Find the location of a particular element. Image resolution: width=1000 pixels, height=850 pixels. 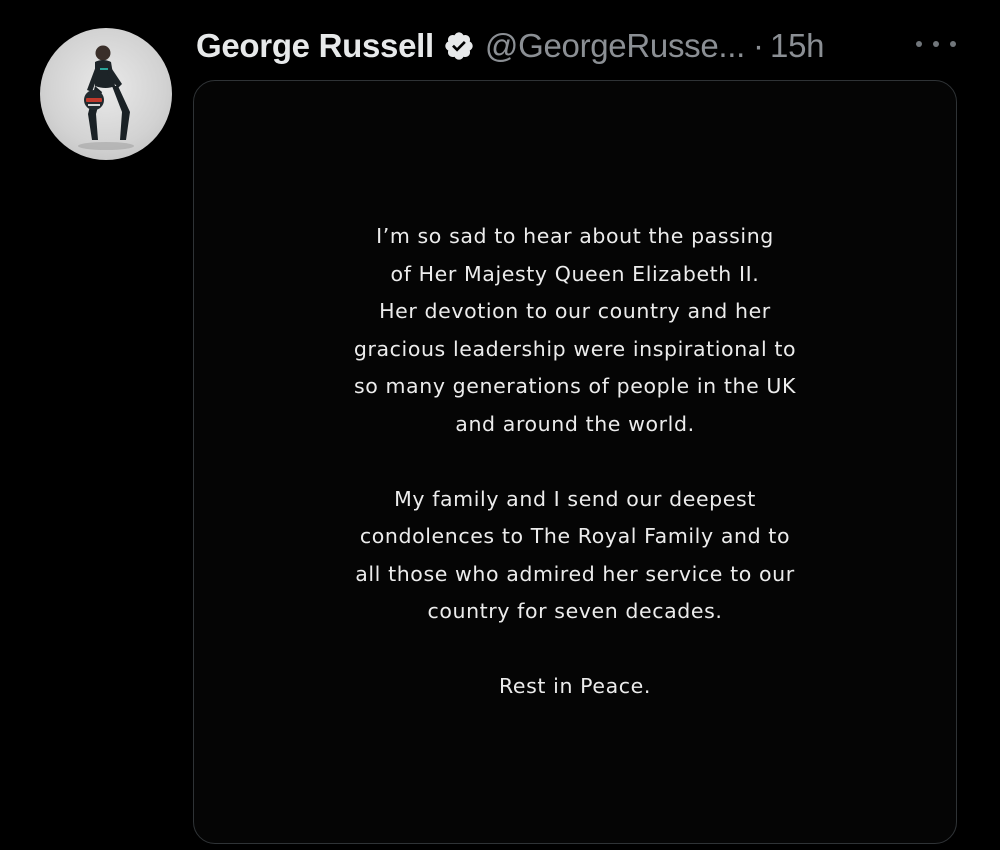

statement-line: I’m so sad to hear about the passing is located at coordinates (575, 236).